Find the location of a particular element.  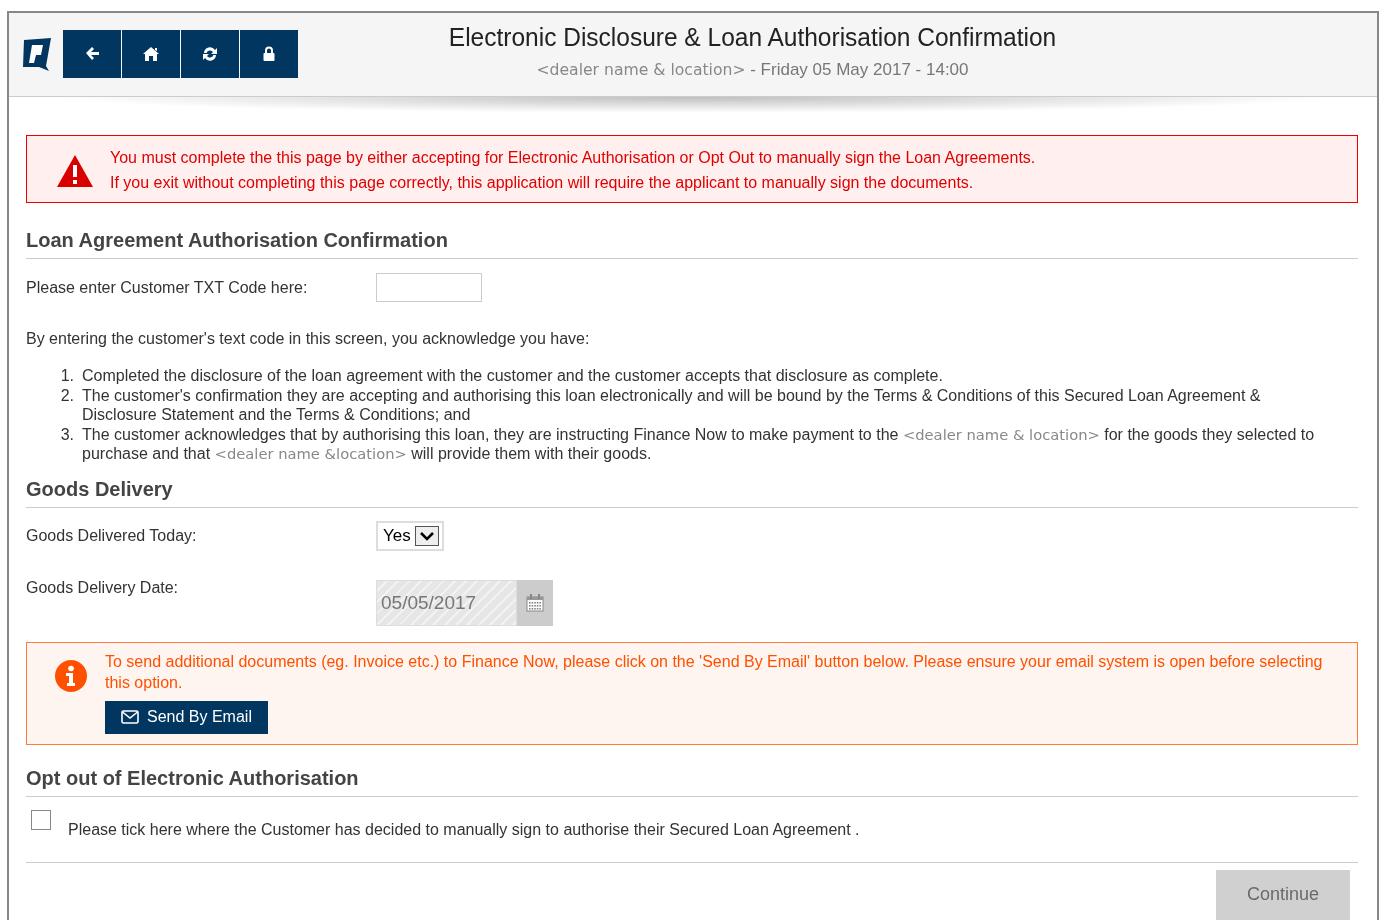

section-heading: Goods Delivery is located at coordinates (692, 492).